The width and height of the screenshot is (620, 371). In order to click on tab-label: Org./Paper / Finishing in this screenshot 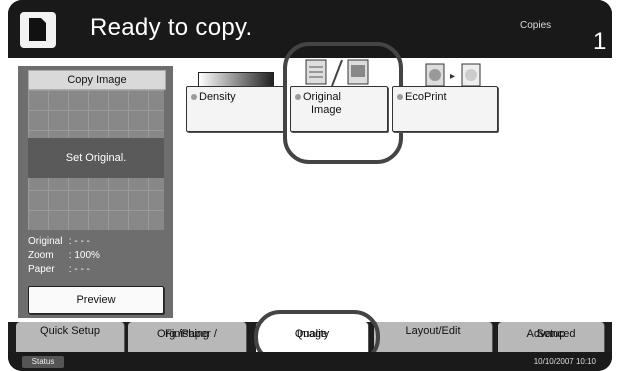, I will do `click(187, 332)`.